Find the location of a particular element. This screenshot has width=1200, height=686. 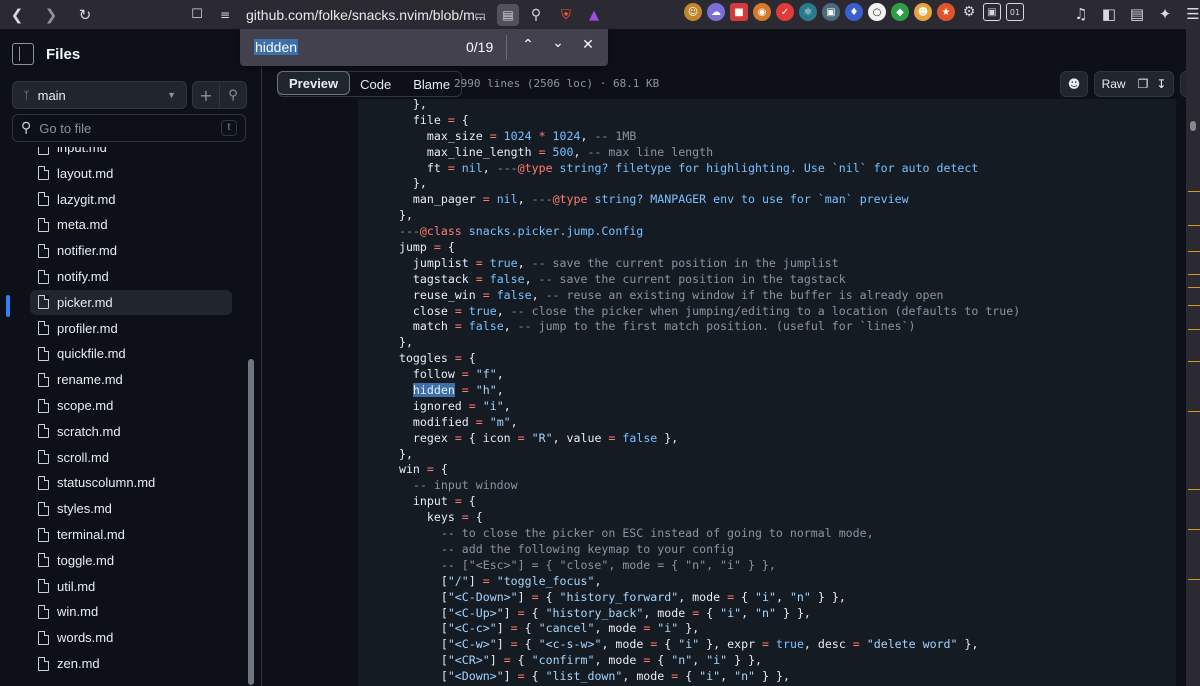

file-item: scroll.md is located at coordinates (131, 457).